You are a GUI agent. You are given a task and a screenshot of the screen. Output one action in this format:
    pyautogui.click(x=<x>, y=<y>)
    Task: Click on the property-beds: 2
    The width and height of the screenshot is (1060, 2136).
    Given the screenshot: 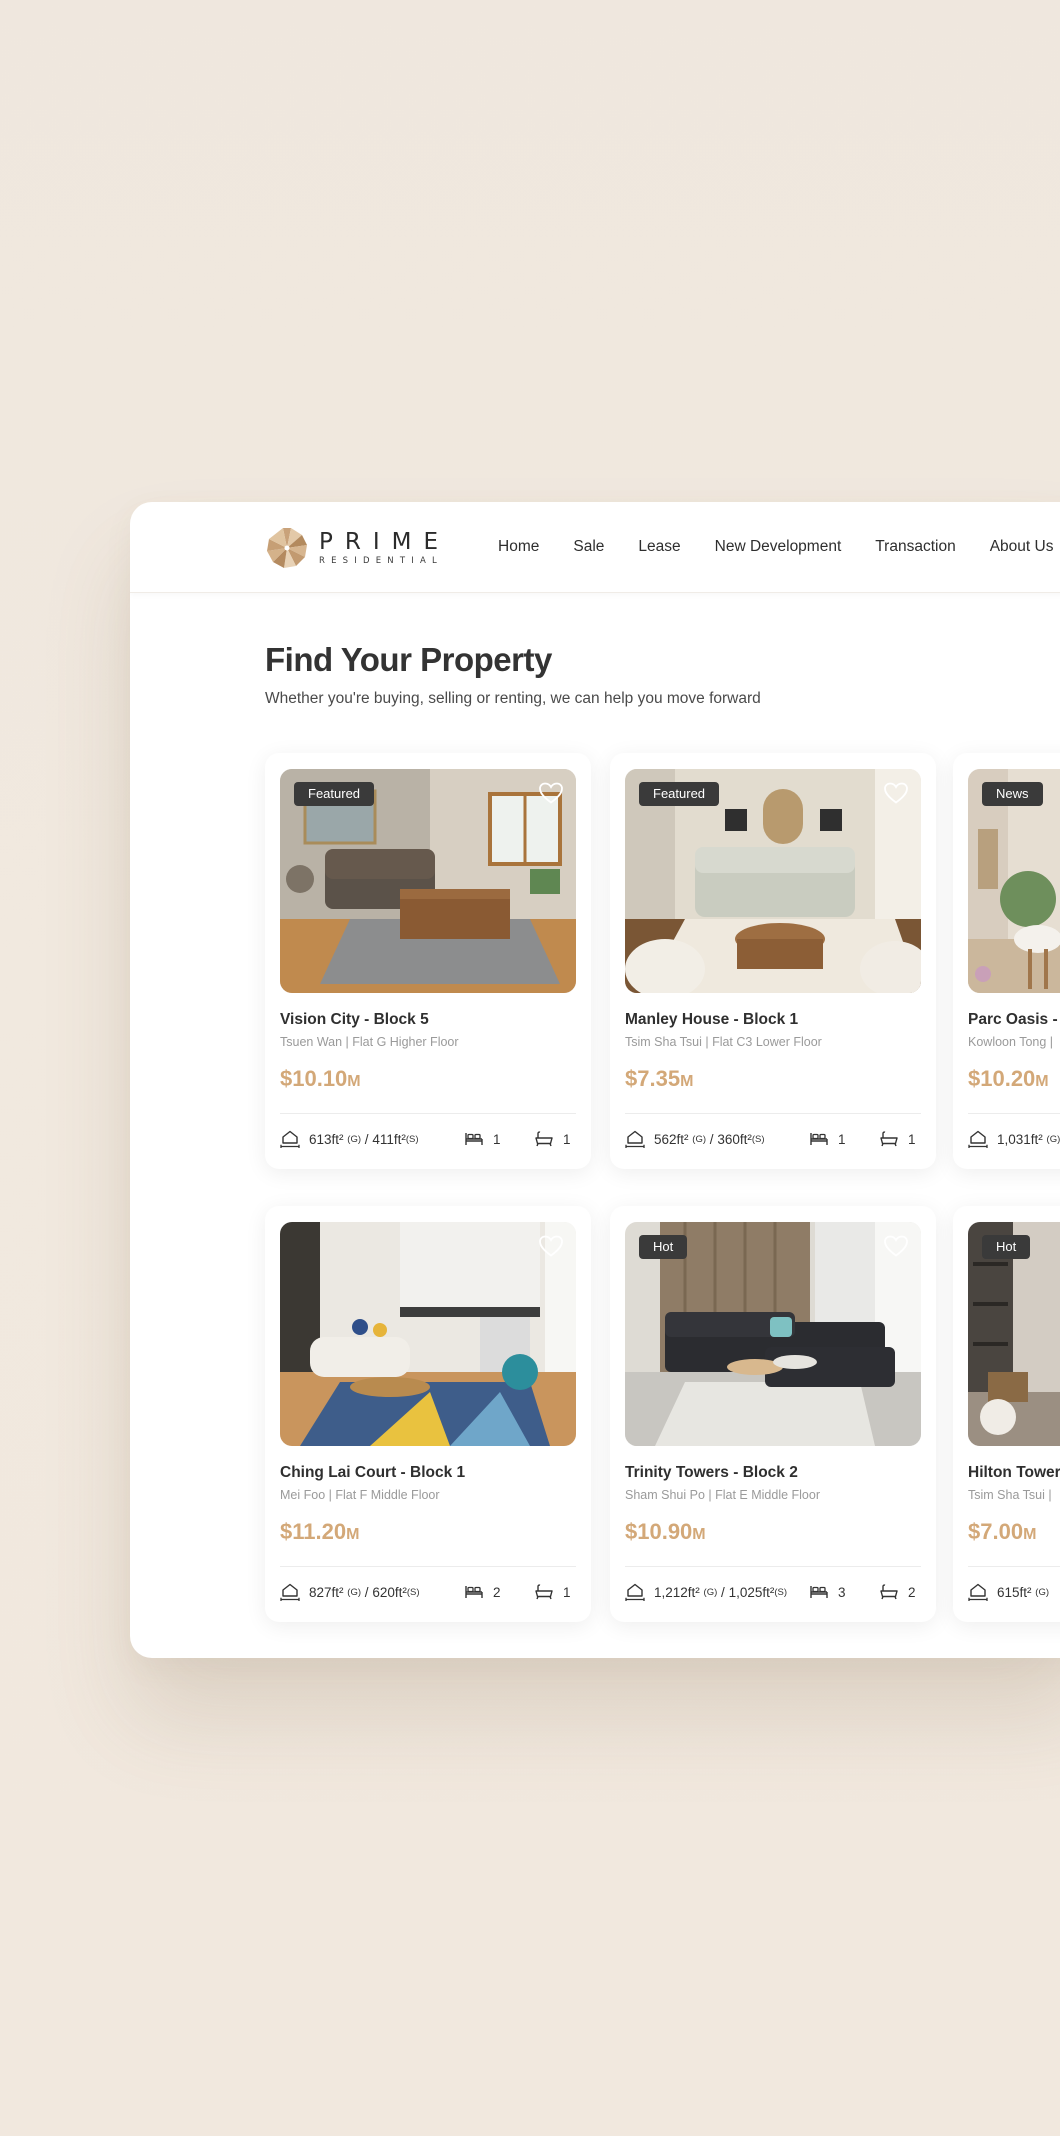 What is the action you would take?
    pyautogui.click(x=482, y=1592)
    